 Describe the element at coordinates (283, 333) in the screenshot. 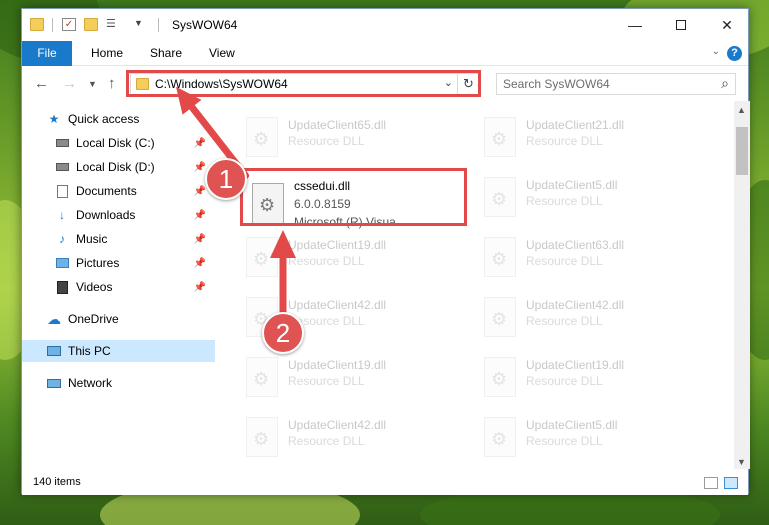

I see `step-badge-2: 2` at that location.